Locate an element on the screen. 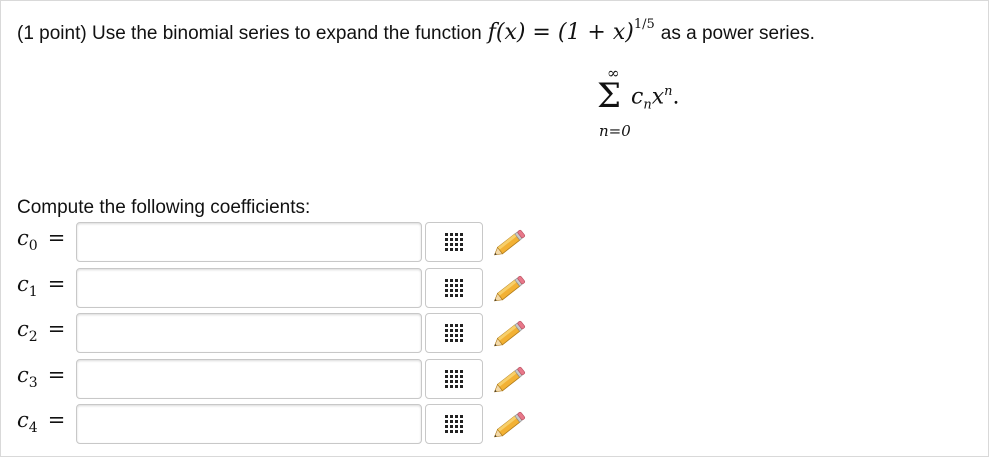  coefficient-row: c3 = is located at coordinates (281, 380).